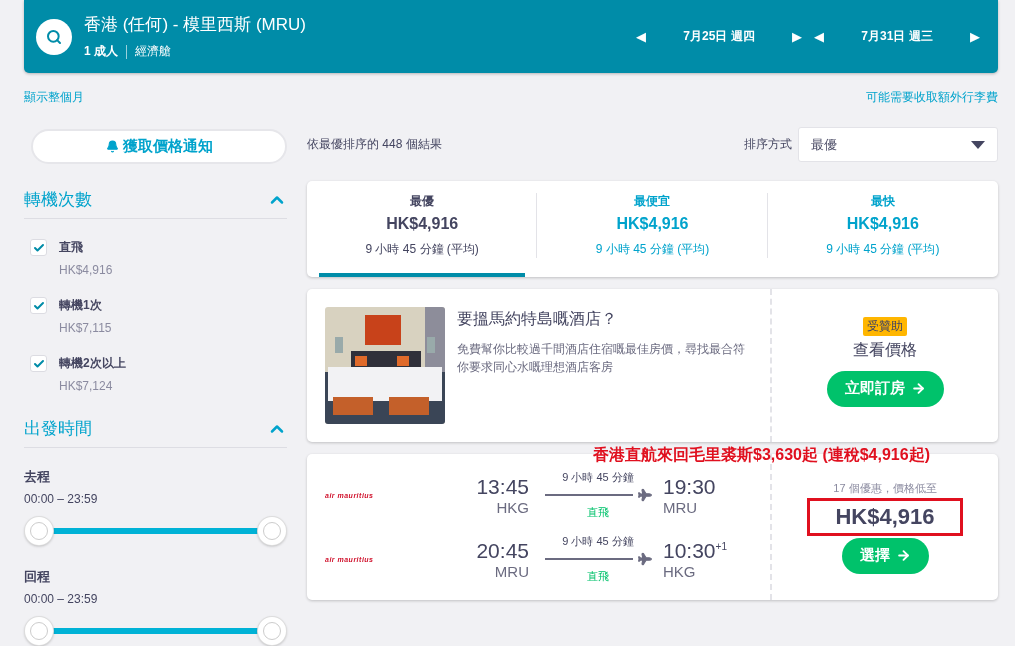  What do you see at coordinates (92, 363) in the screenshot?
I see `option-label: 轉機2次以上` at bounding box center [92, 363].